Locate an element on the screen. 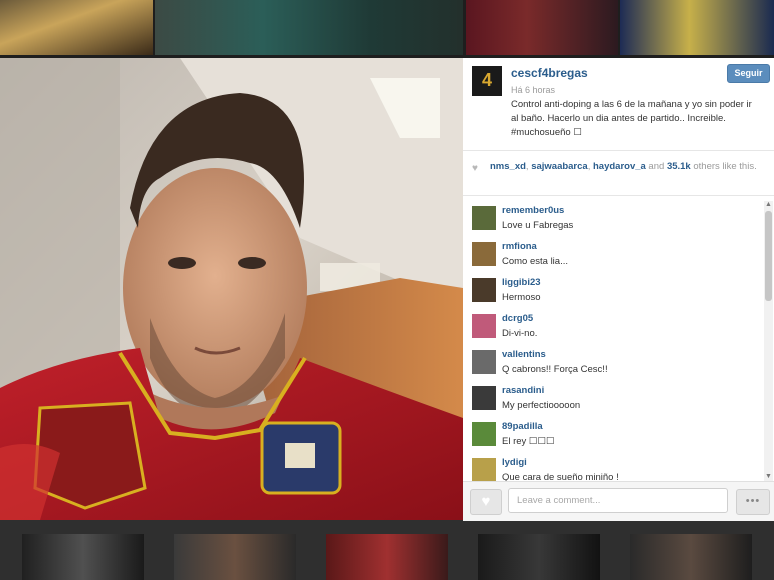 This screenshot has height=580, width=774. comment-item: rasandini My perfectiooooon is located at coordinates (614, 401).